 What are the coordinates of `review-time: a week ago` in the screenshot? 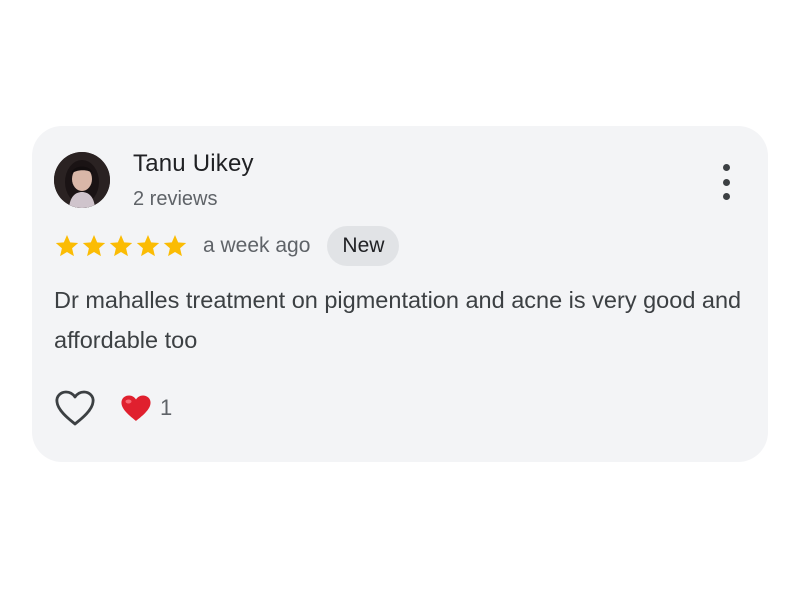 It's located at (257, 245).